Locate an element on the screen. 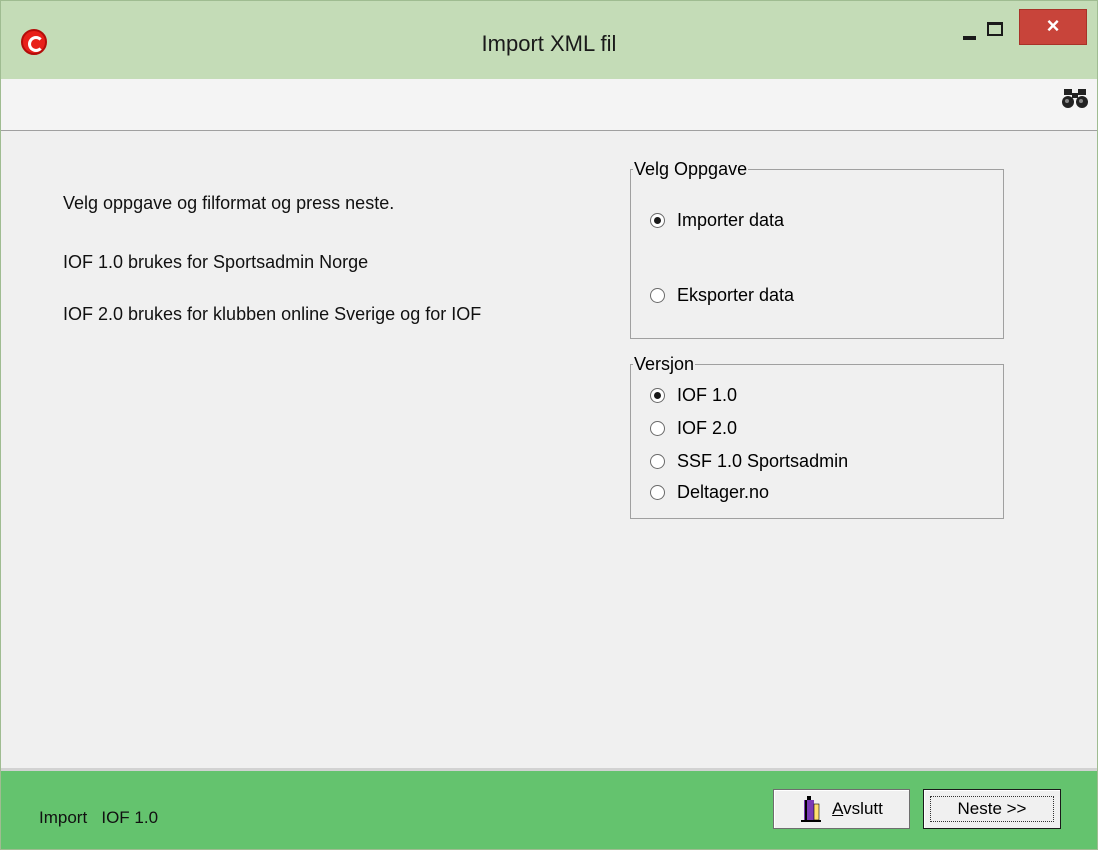  status-text: Import IOF 1.0 is located at coordinates (98, 818).